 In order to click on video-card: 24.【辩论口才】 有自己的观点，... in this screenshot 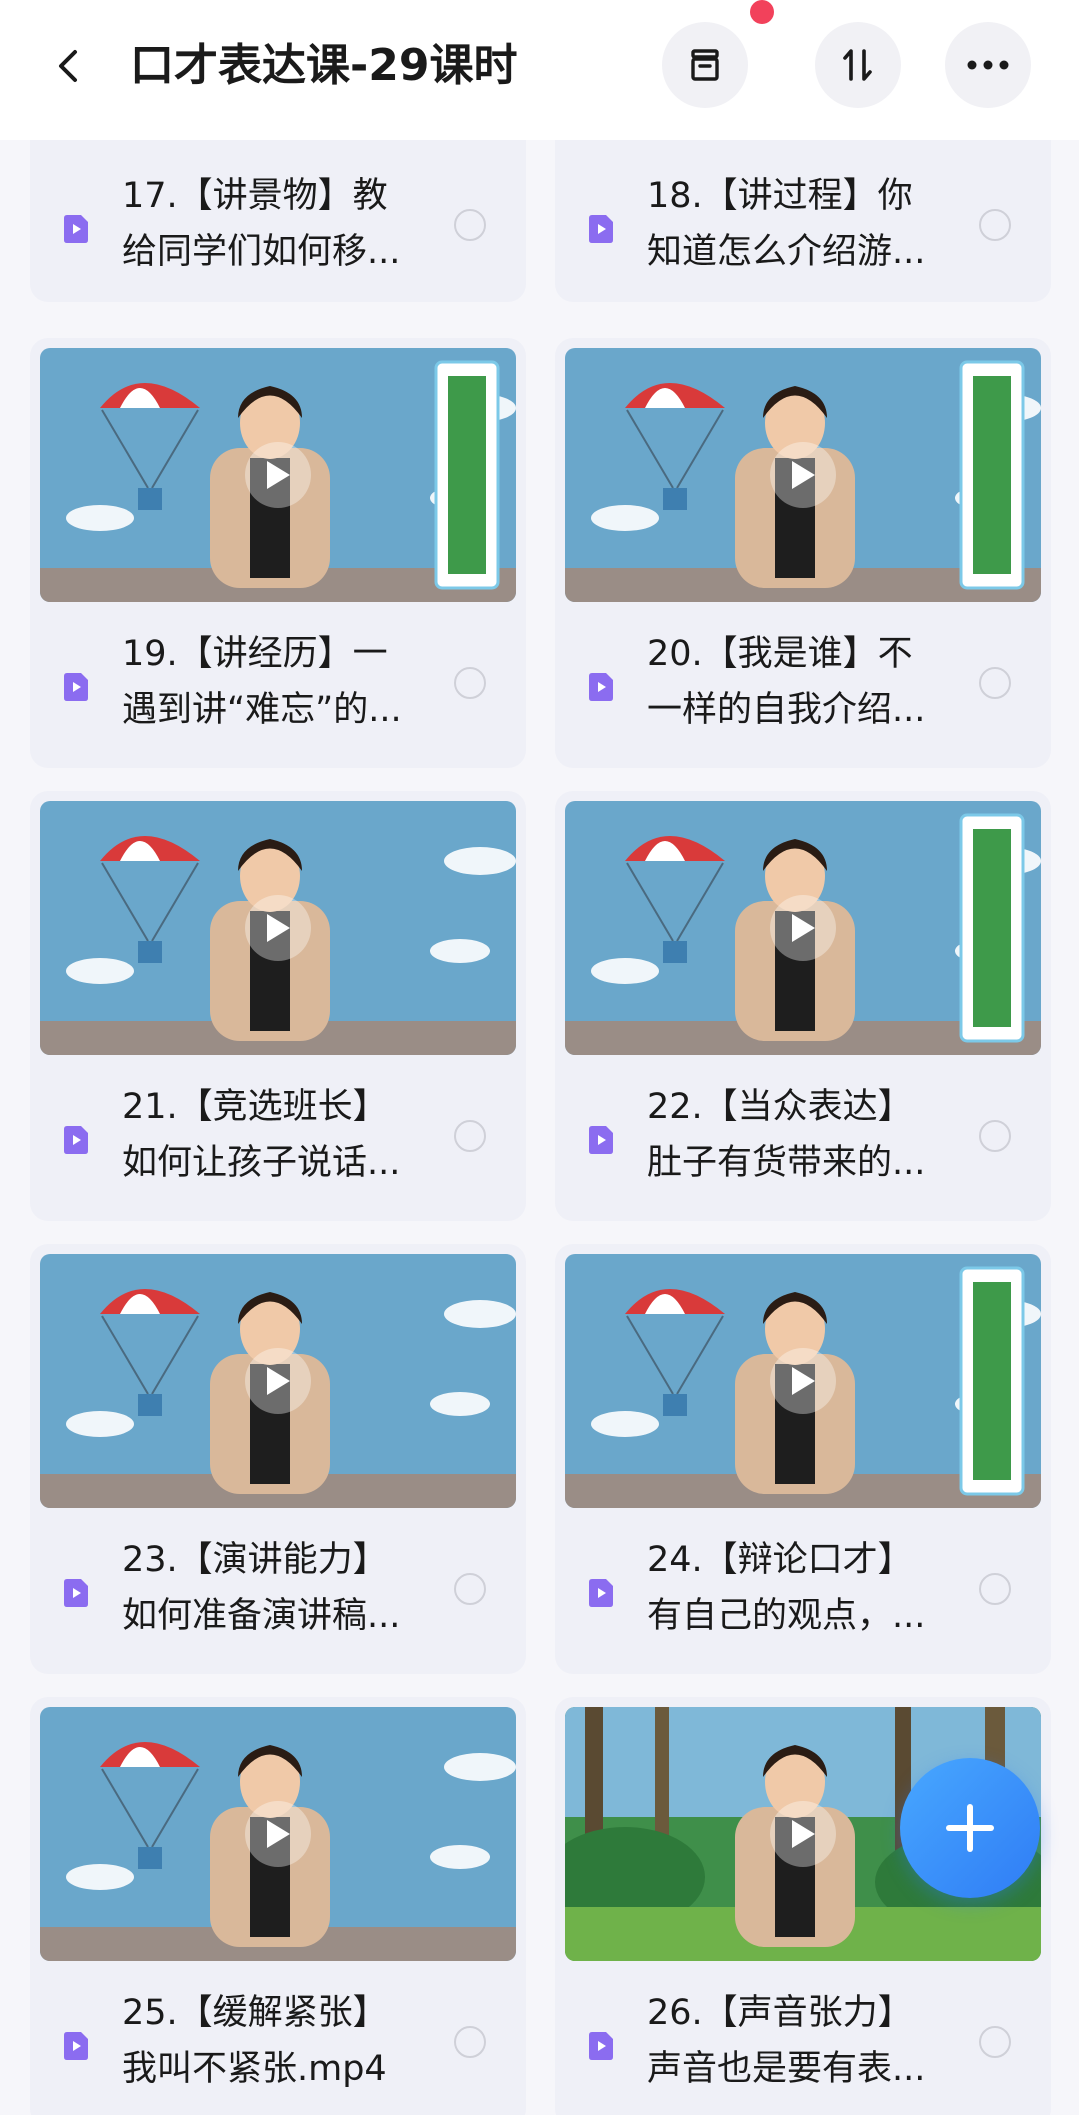, I will do `click(803, 1459)`.